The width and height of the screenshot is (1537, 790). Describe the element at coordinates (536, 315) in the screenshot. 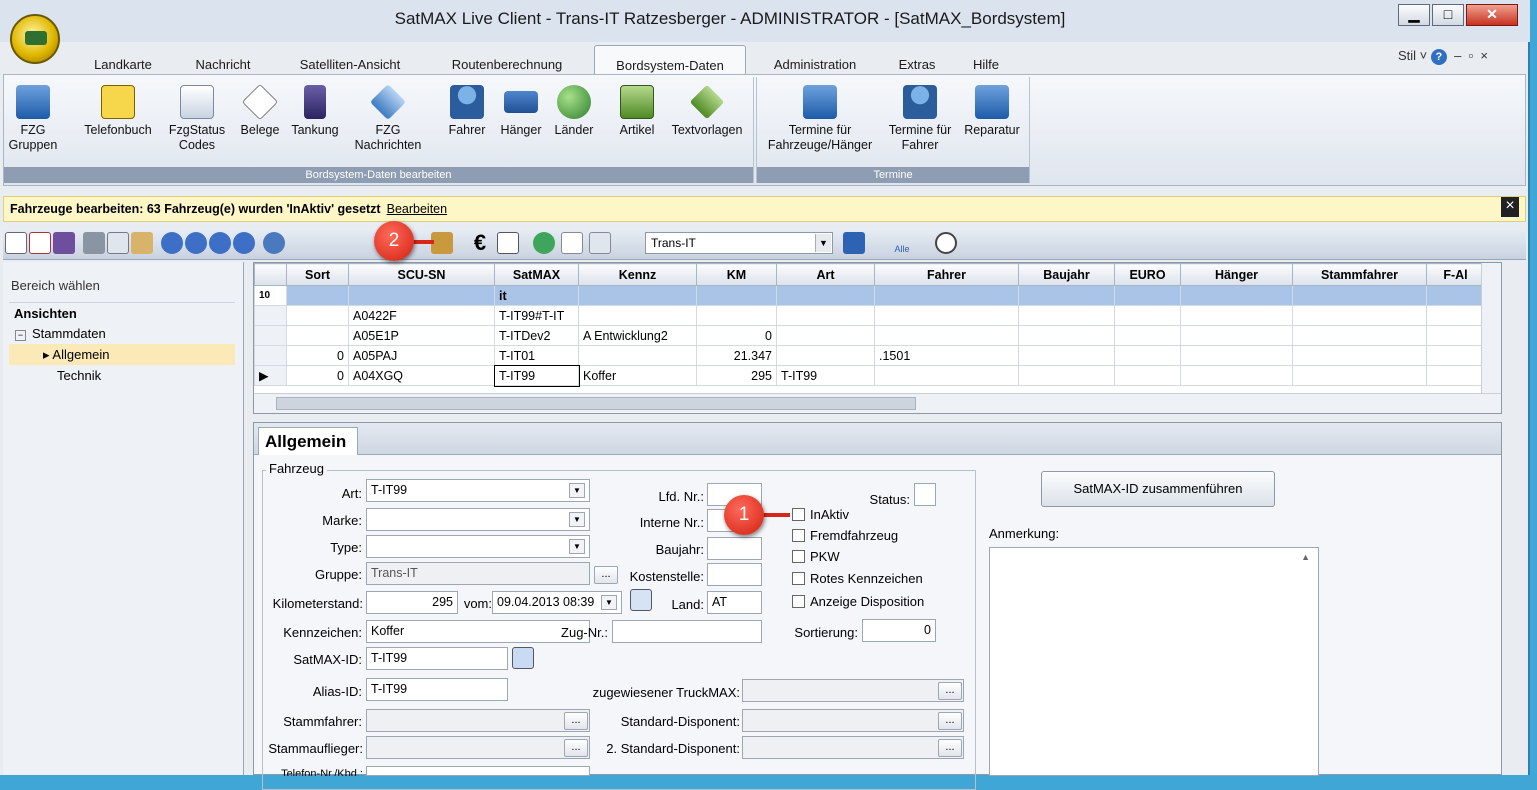

I see `table-cell: T-IT99#T-IT` at that location.